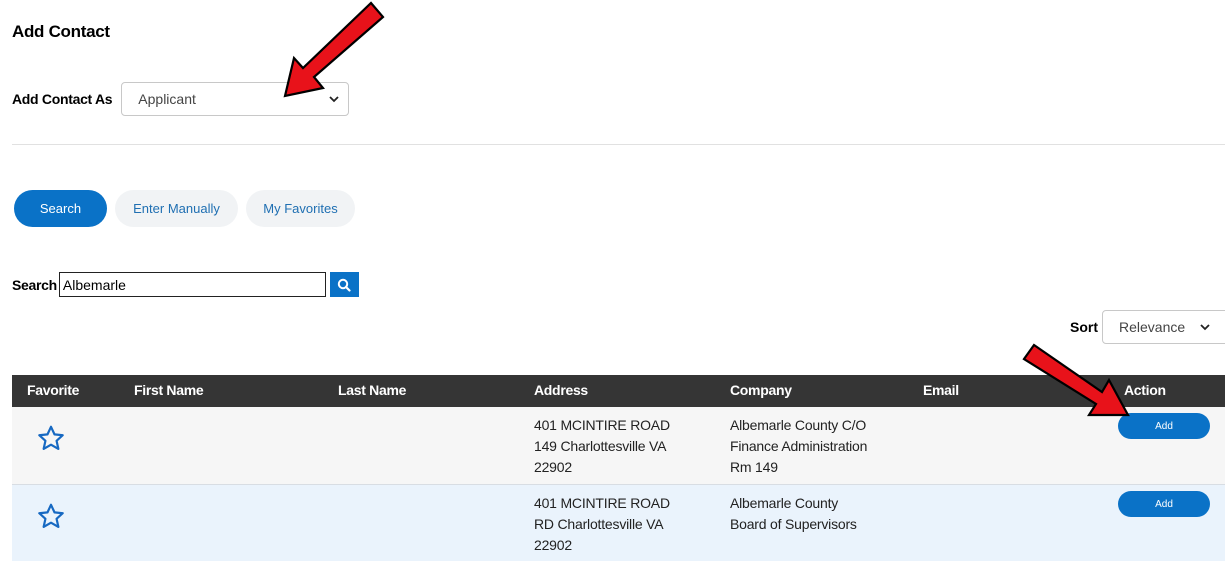 The height and width of the screenshot is (561, 1225). I want to click on sort-label: Sort, so click(1084, 327).